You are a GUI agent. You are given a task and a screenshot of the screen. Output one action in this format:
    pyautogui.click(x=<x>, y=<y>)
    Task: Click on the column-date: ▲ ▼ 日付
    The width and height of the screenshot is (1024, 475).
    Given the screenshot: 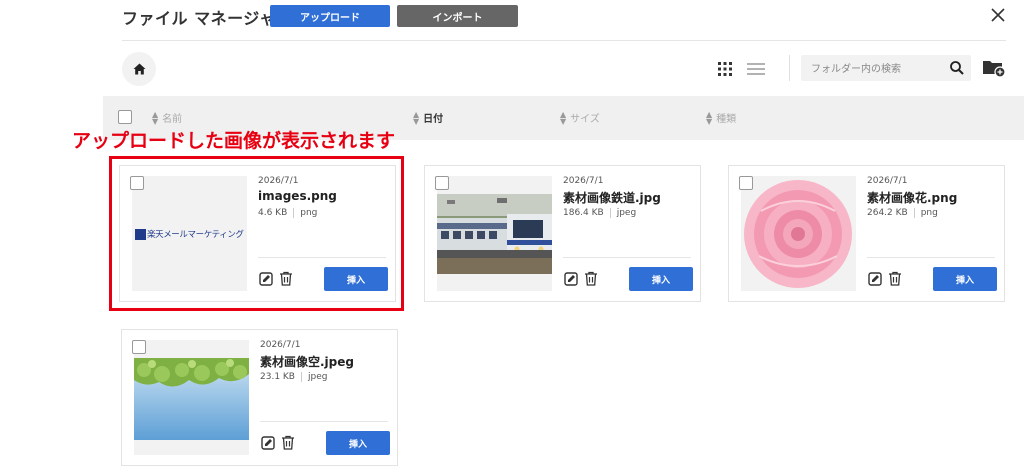 What is the action you would take?
    pyautogui.click(x=428, y=117)
    